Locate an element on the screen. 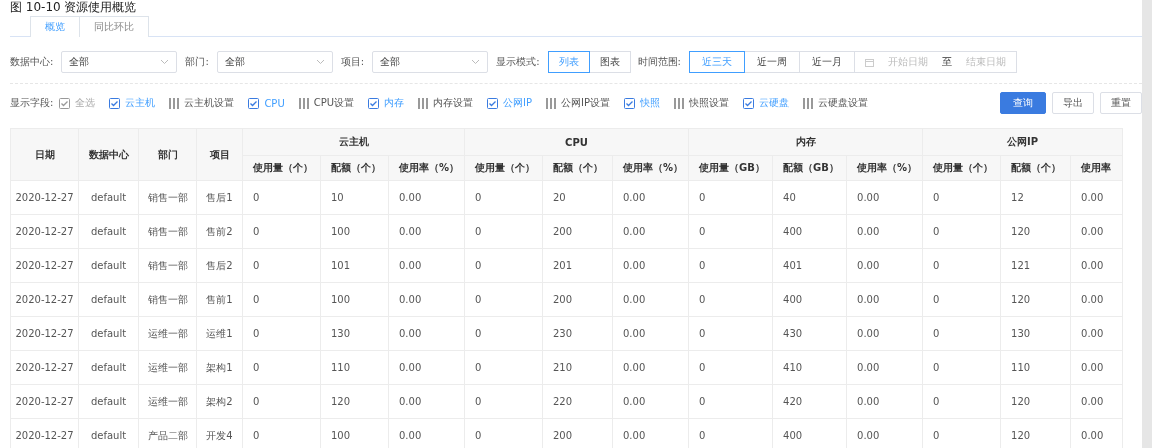 The height and width of the screenshot is (448, 1152). table-cell: 420 is located at coordinates (809, 401).